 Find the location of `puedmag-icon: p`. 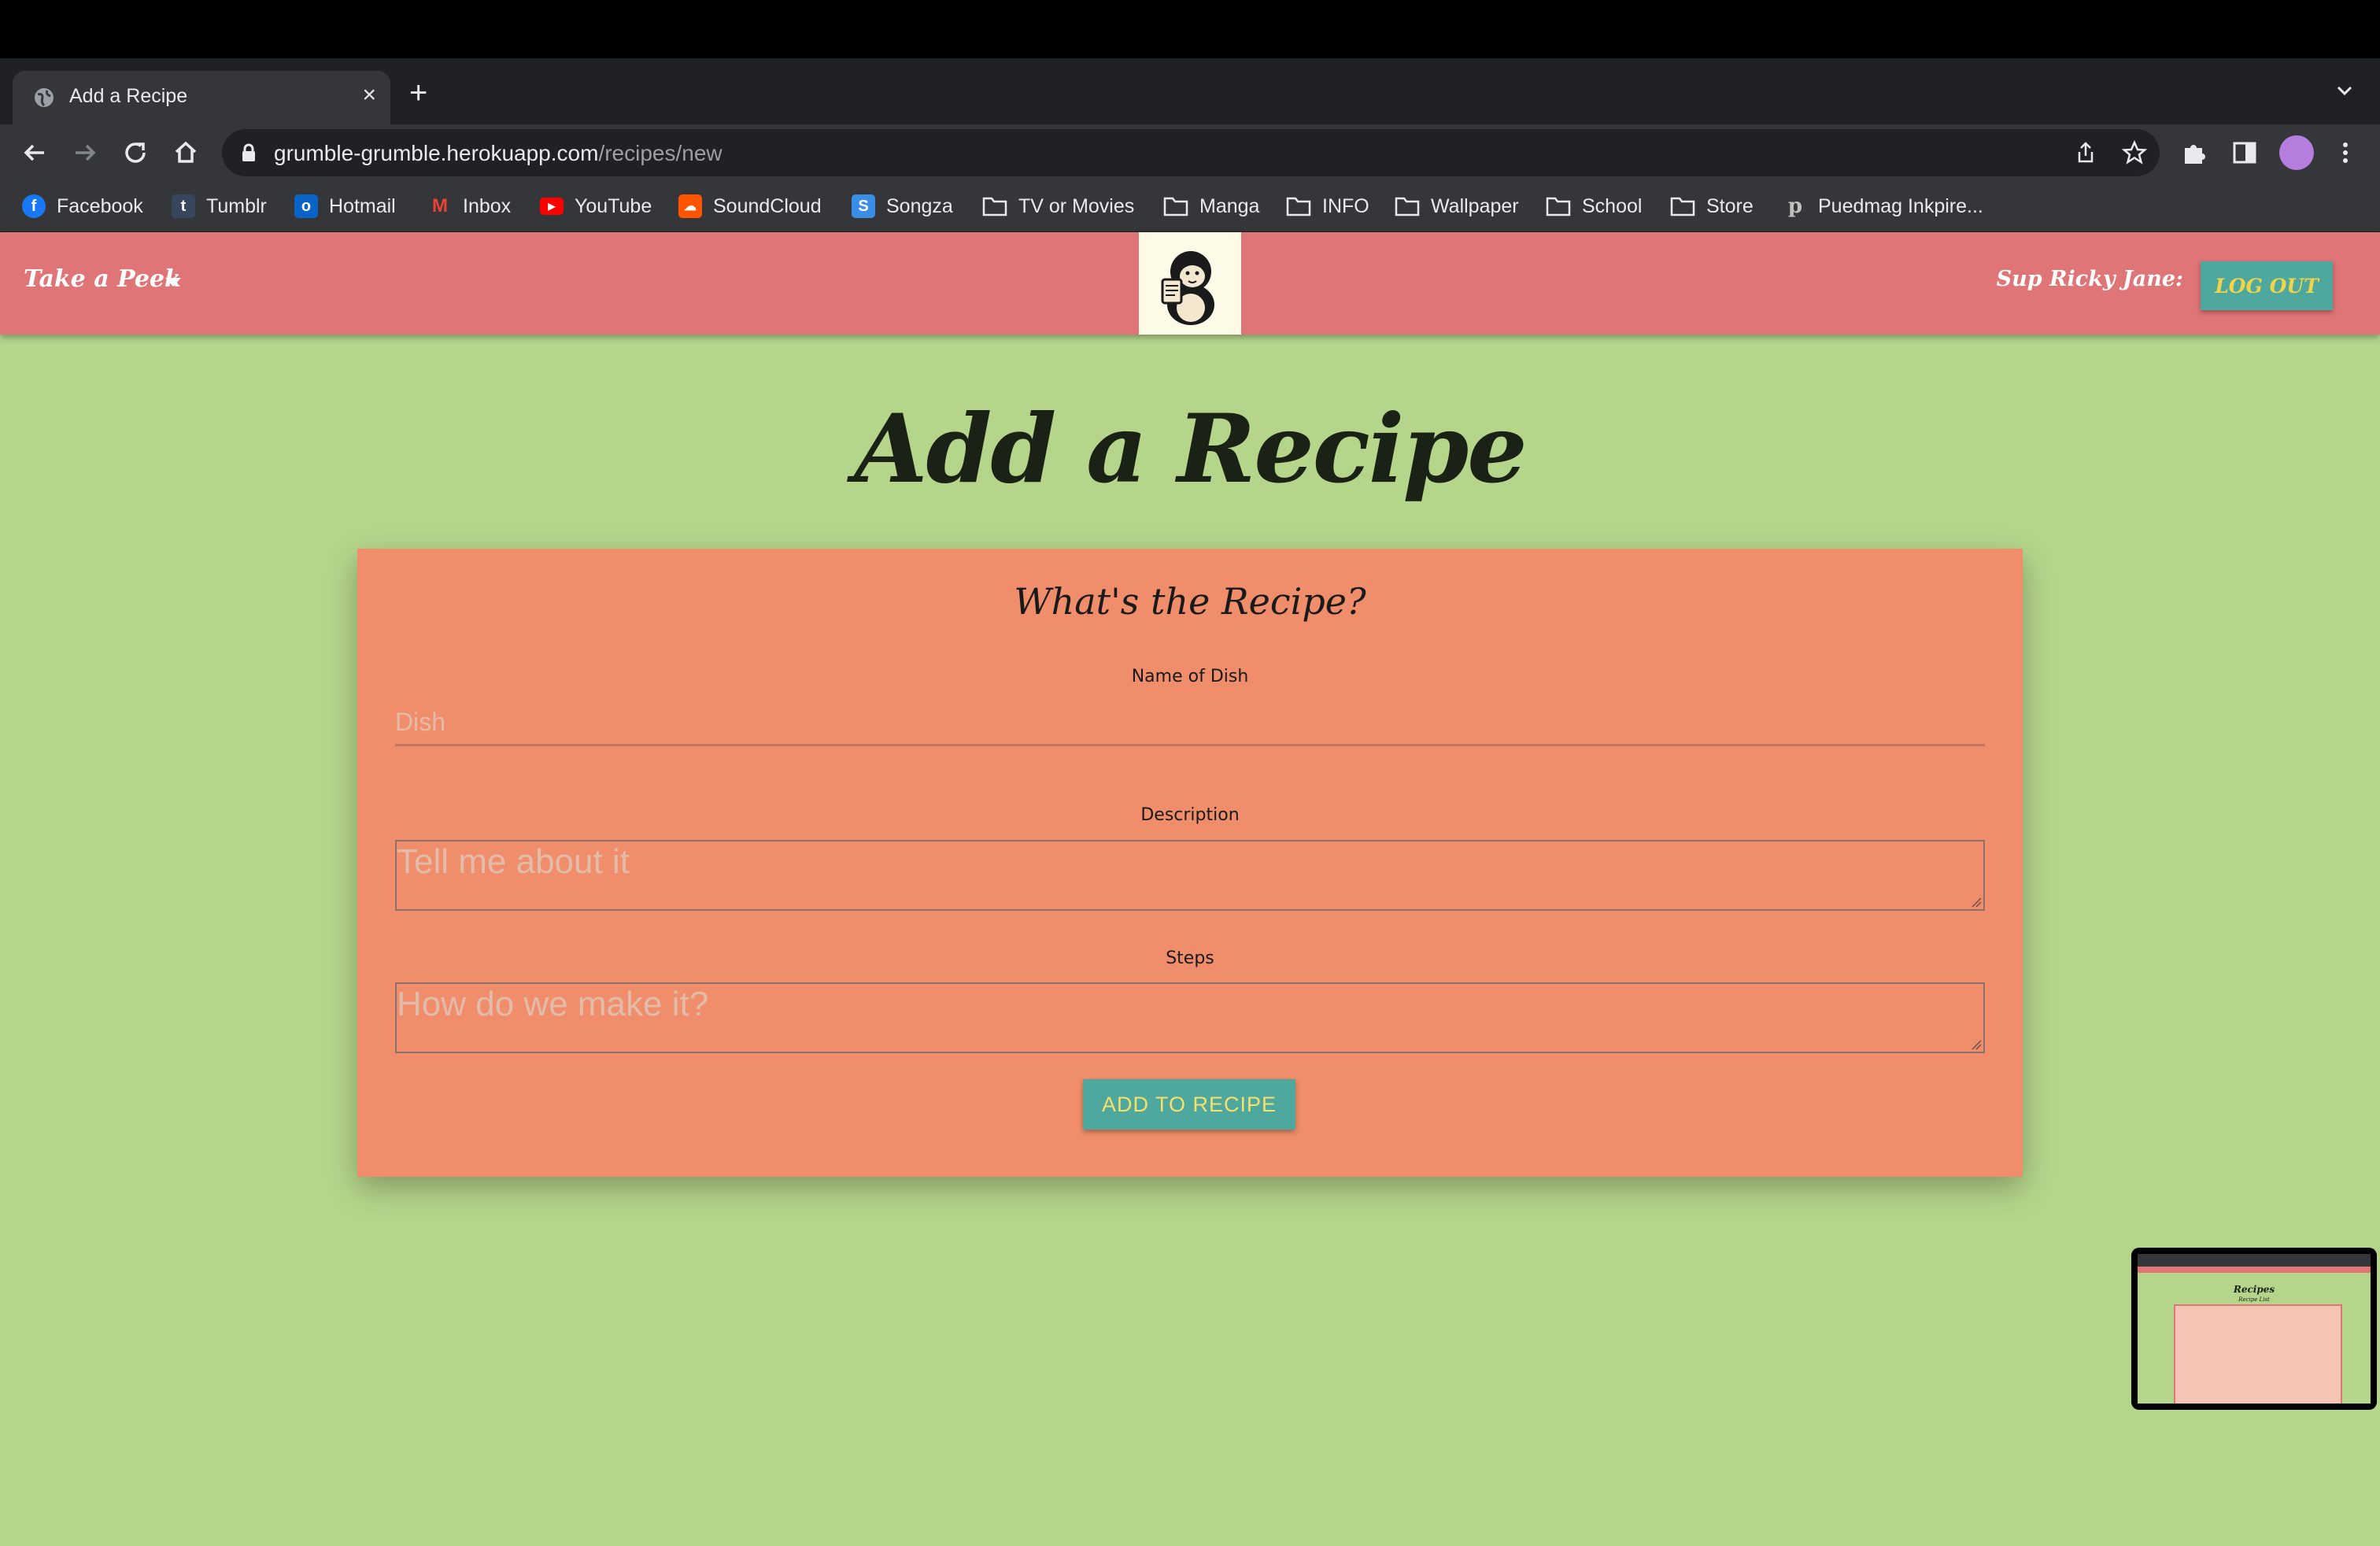

puedmag-icon: p is located at coordinates (1795, 206).